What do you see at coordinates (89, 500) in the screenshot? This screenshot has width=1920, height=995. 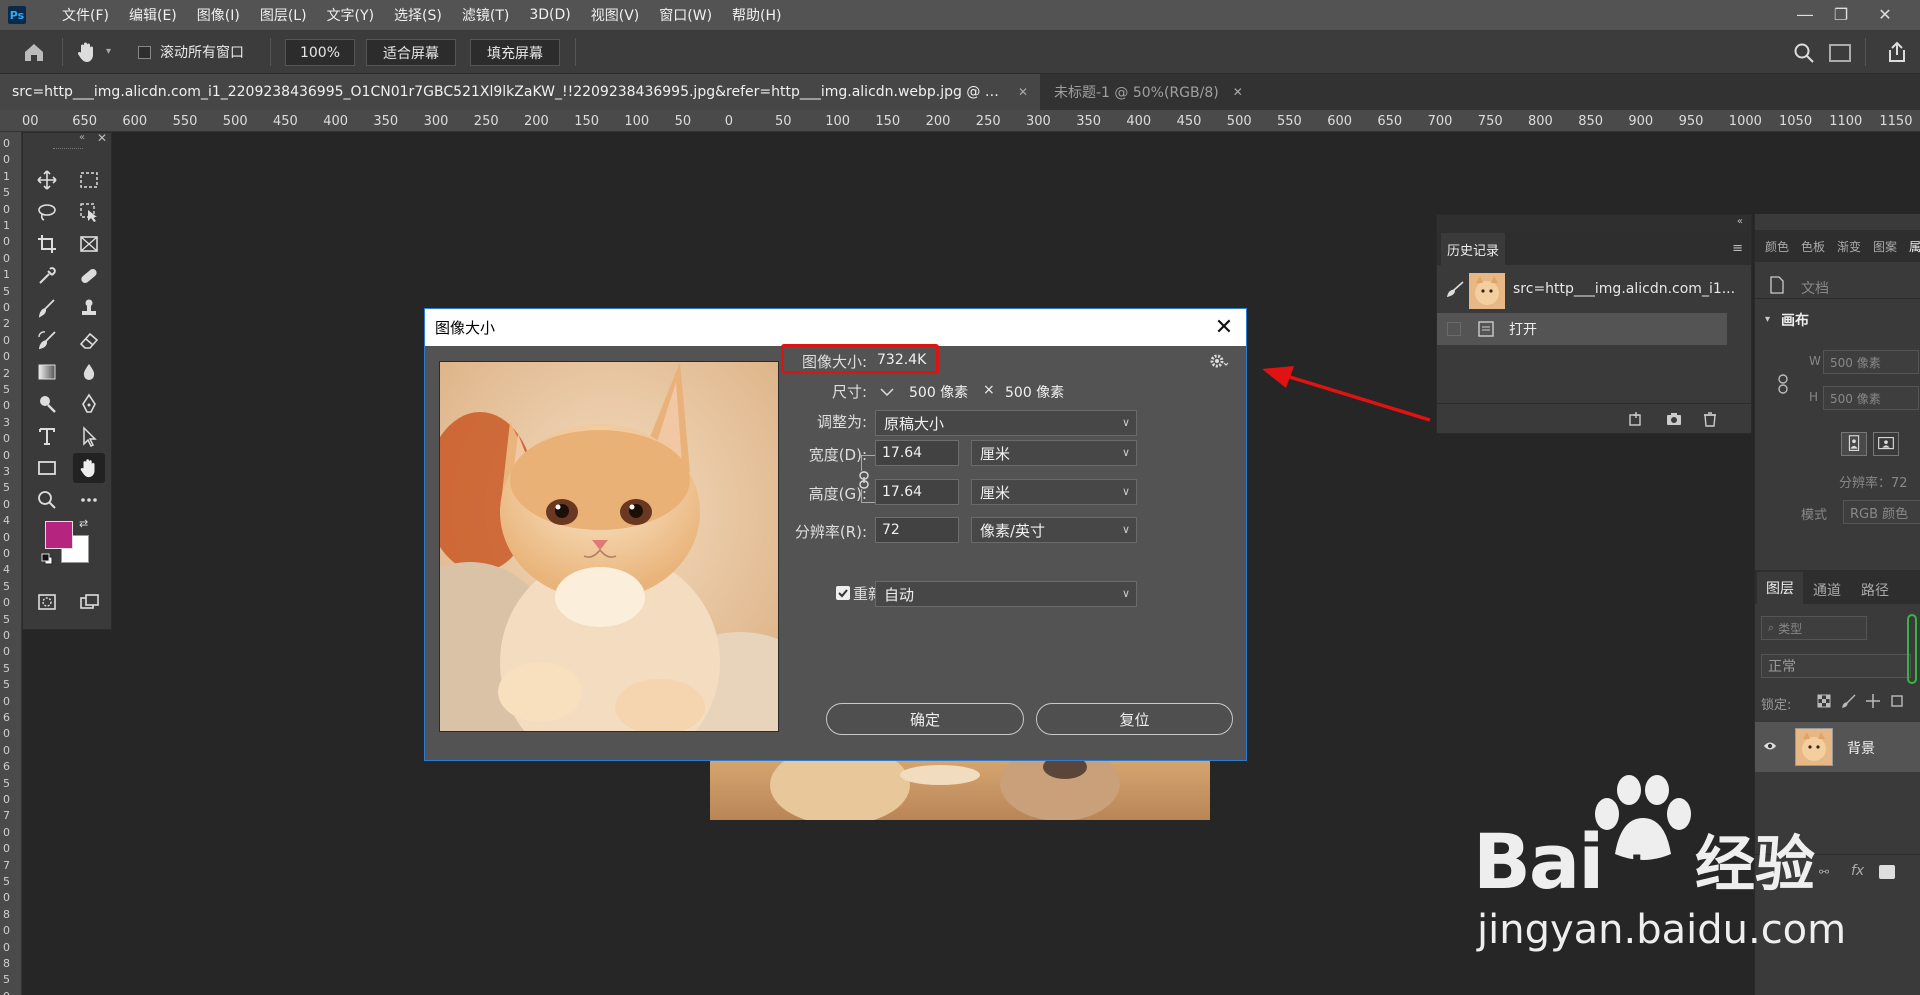 I see `more-tools-icon` at bounding box center [89, 500].